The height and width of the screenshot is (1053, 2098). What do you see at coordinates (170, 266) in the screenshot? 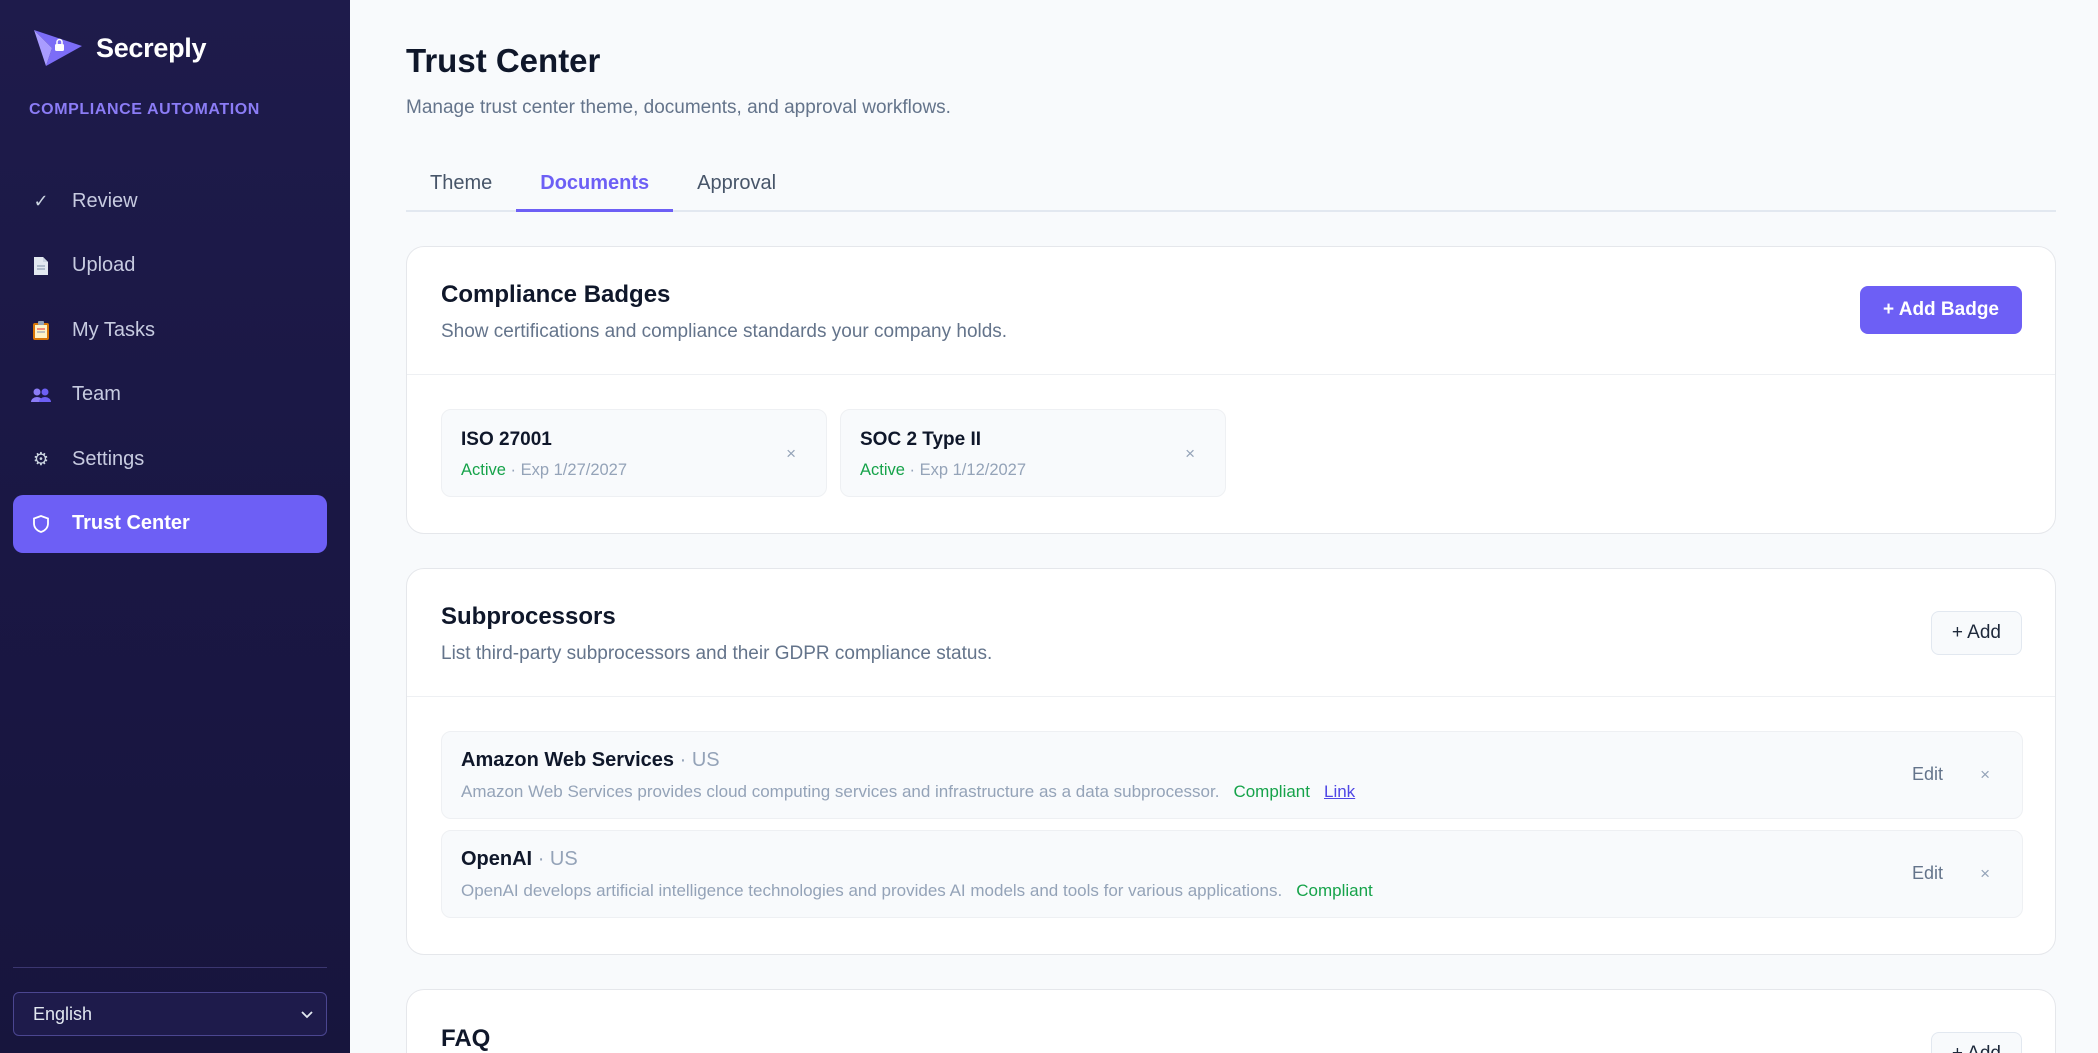
I see `sidebar-item-upload: Upload` at bounding box center [170, 266].